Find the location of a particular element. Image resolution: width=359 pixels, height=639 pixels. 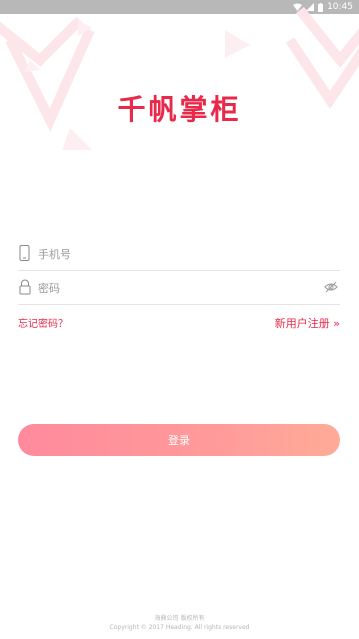

phone-input is located at coordinates (178, 254).